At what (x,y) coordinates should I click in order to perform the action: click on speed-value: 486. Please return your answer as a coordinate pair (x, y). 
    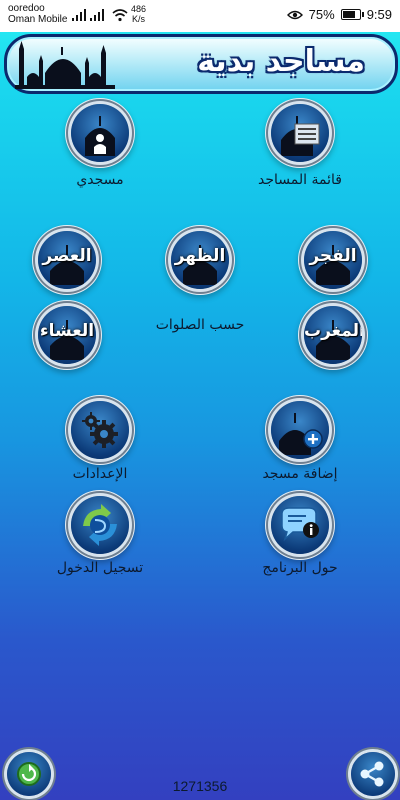
    Looking at the image, I should click on (139, 9).